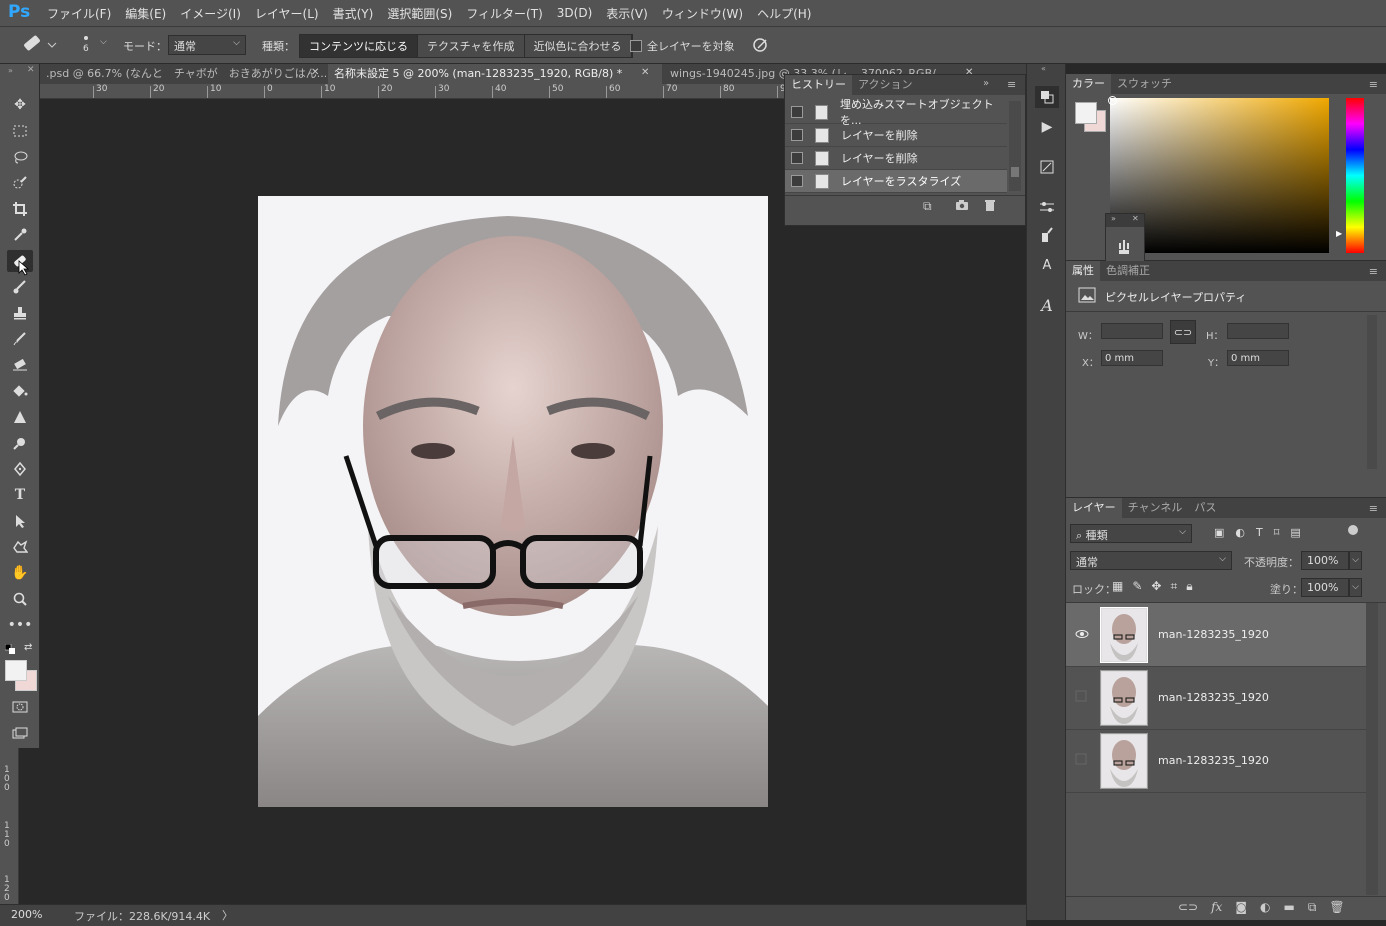  Describe the element at coordinates (20, 183) in the screenshot. I see `quick-selection-tool-icon` at that location.